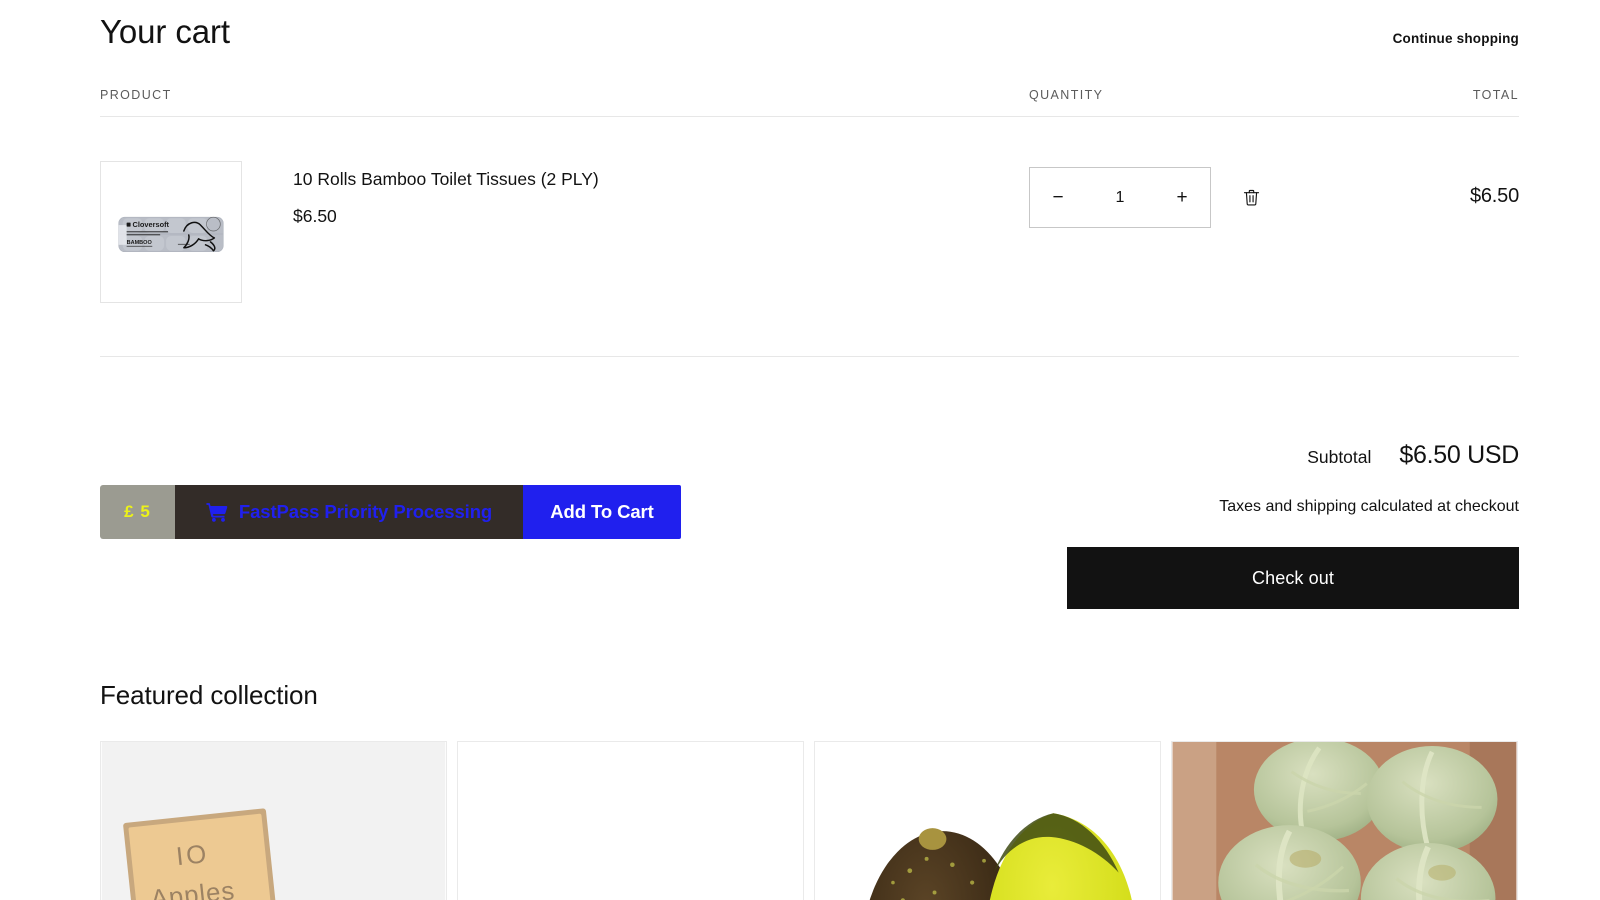  What do you see at coordinates (217, 512) in the screenshot?
I see `shopping-cart-icon` at bounding box center [217, 512].